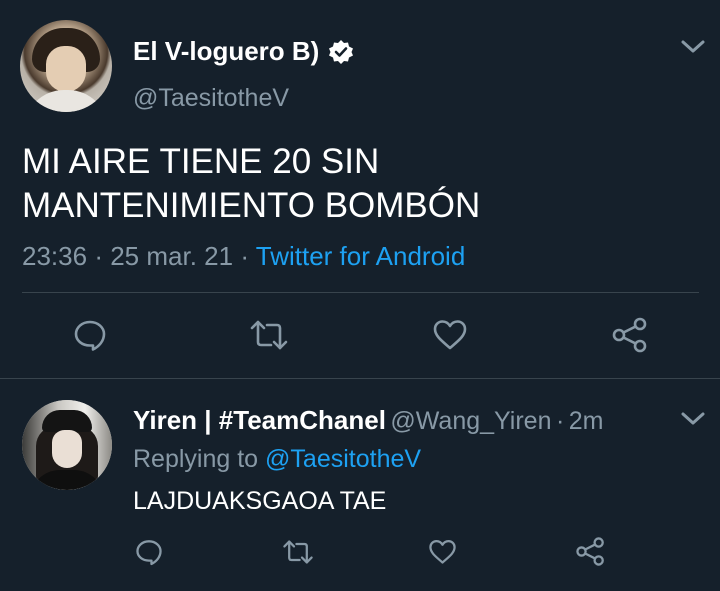 The image size is (720, 591). Describe the element at coordinates (226, 51) in the screenshot. I see `author-display-name: El V-loguero B)` at that location.